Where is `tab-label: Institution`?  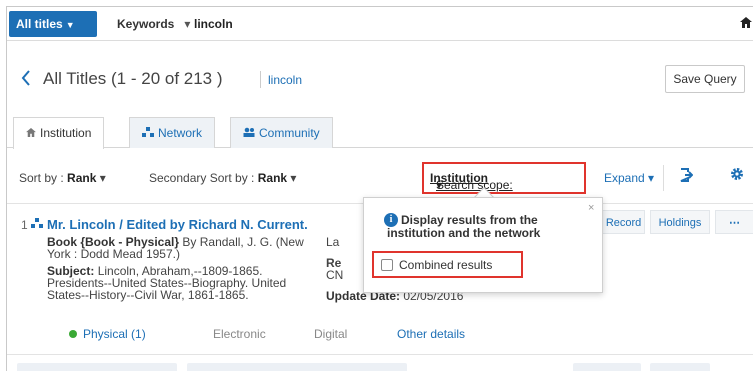
tab-label: Institution is located at coordinates (66, 133).